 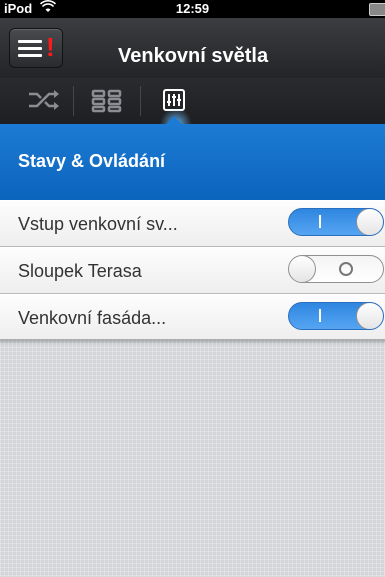 I want to click on status-bar: iPod 12:59, so click(x=192, y=9).